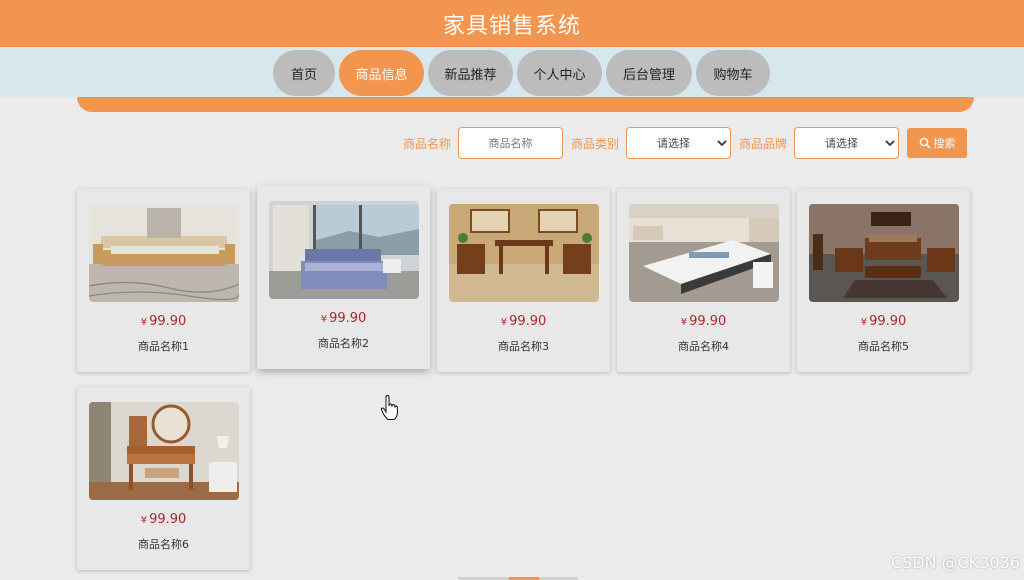  Describe the element at coordinates (649, 73) in the screenshot. I see `nav-admin: 后台管理` at that location.